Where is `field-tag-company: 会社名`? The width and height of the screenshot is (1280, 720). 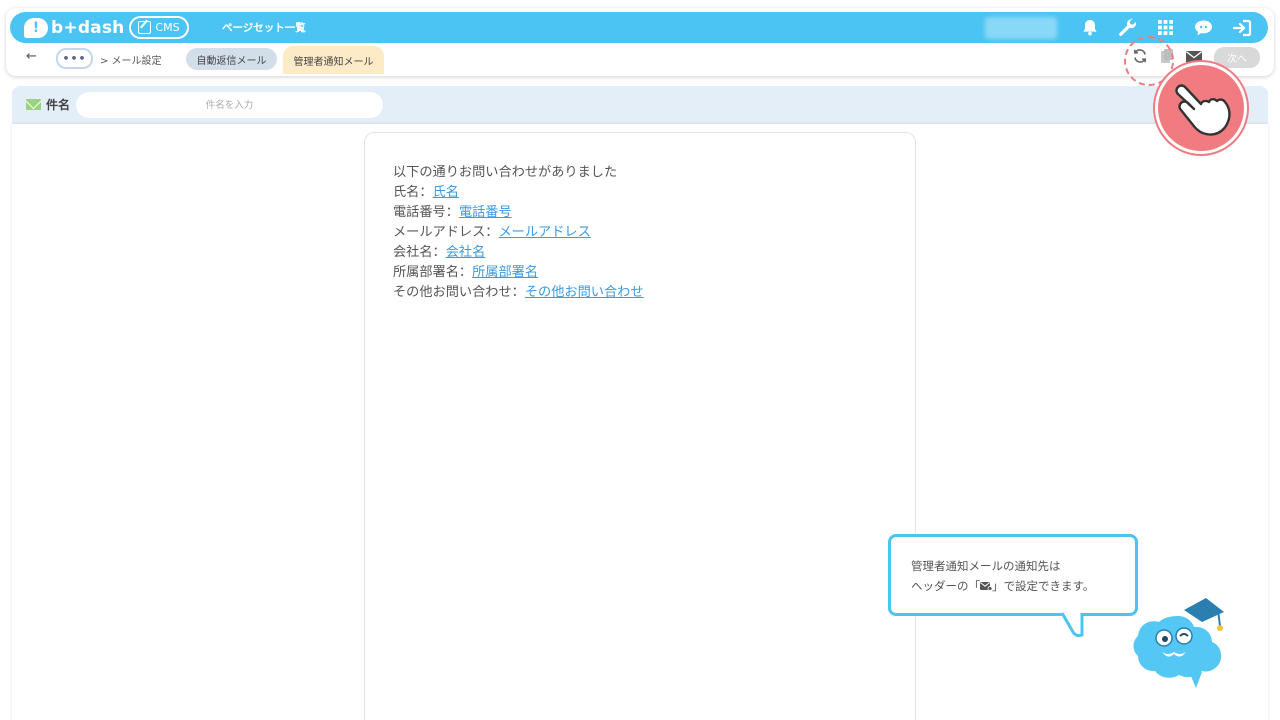 field-tag-company: 会社名 is located at coordinates (466, 252).